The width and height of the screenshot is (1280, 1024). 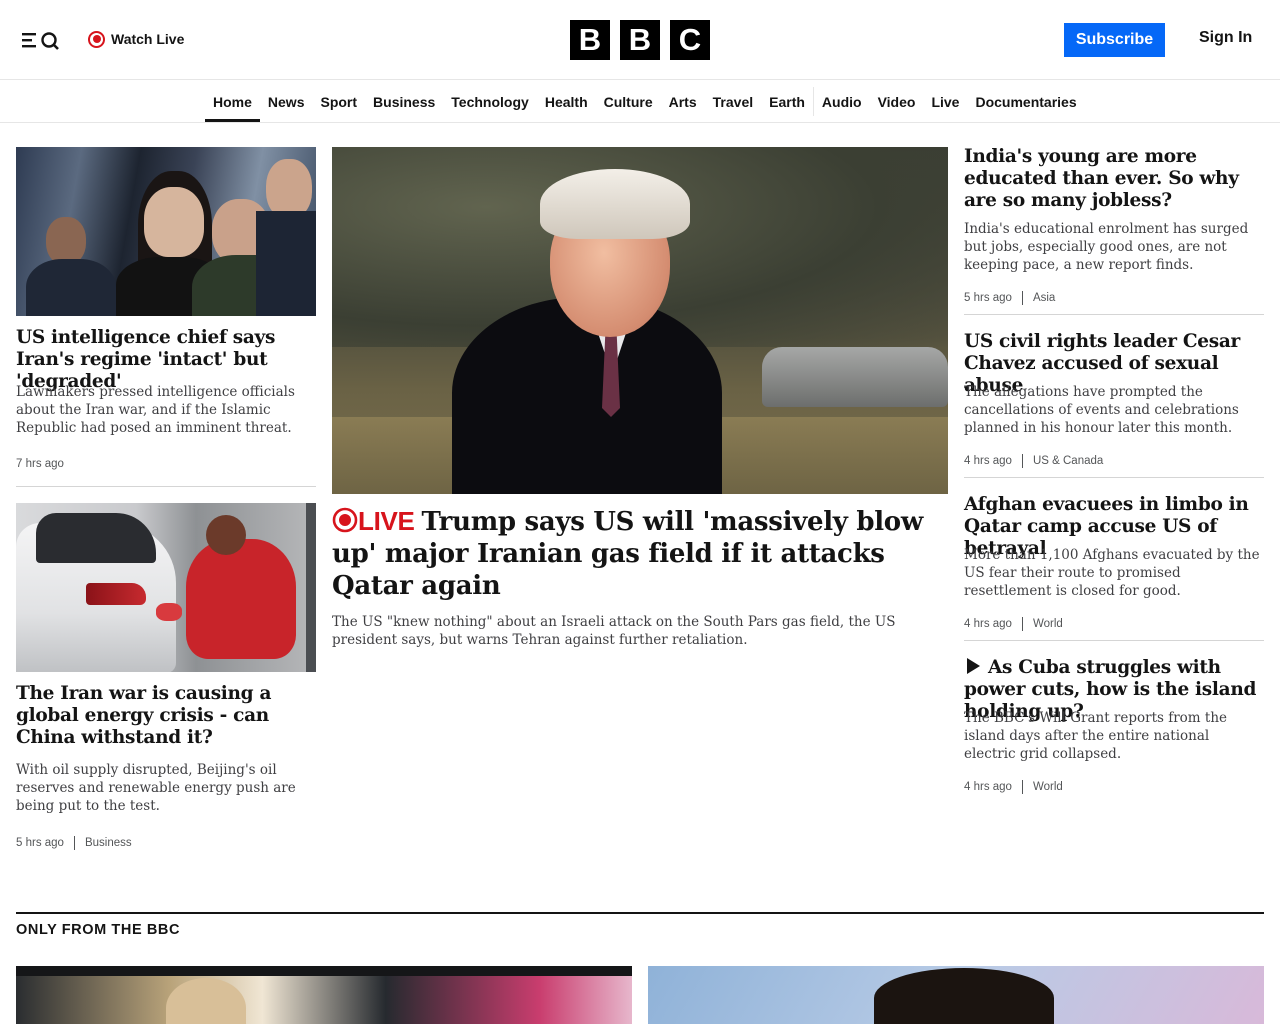 What do you see at coordinates (98, 930) in the screenshot?
I see `section-title: ONLY FROM THE BBC` at bounding box center [98, 930].